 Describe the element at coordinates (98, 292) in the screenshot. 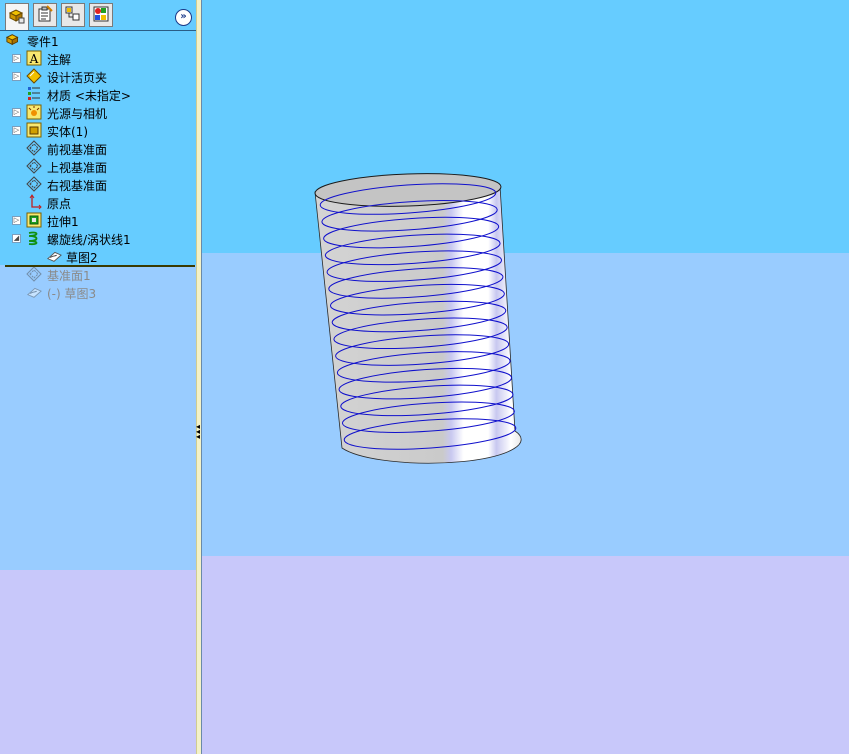

I see `tree-item: (-) 草图3` at that location.